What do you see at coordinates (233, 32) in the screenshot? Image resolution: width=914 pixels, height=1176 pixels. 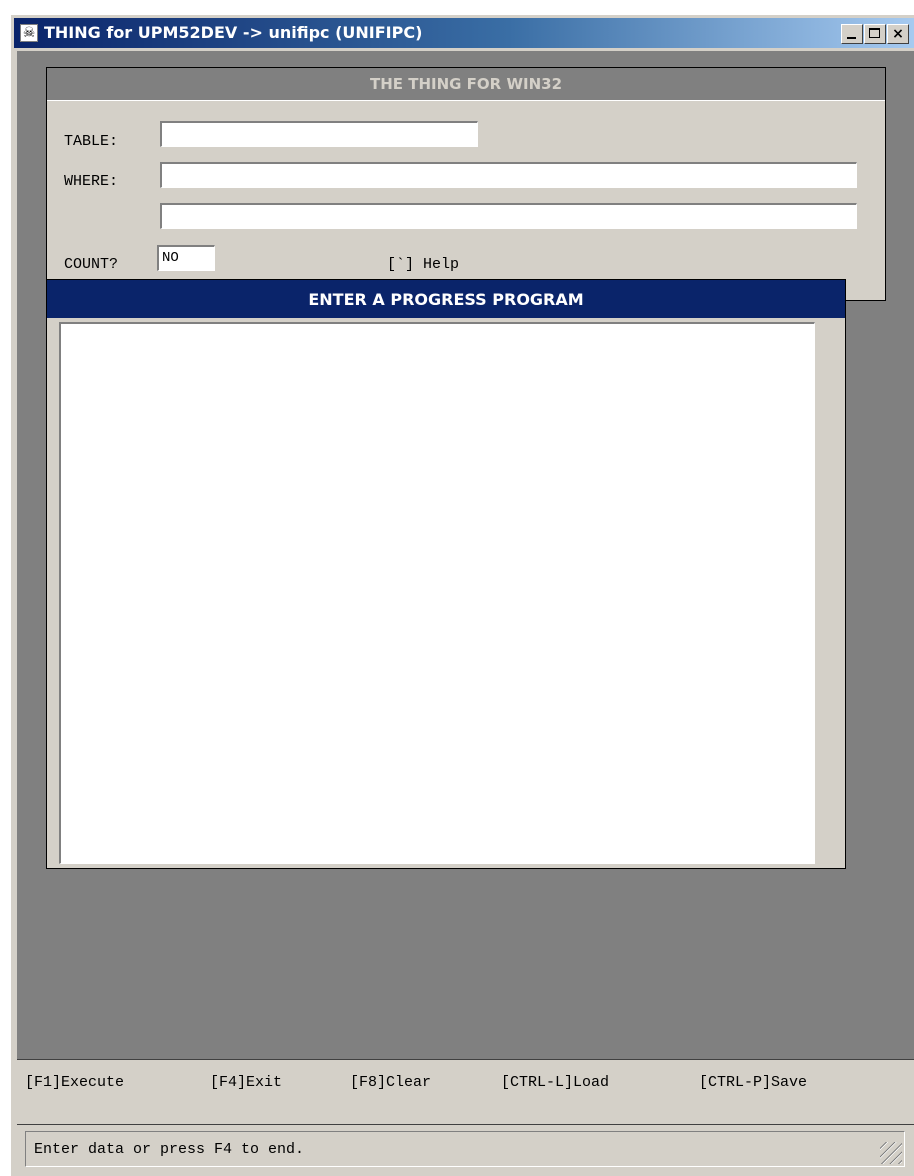 I see `window-title: THING for UPM52DEV -> unifipc (UNIFIPC)` at bounding box center [233, 32].